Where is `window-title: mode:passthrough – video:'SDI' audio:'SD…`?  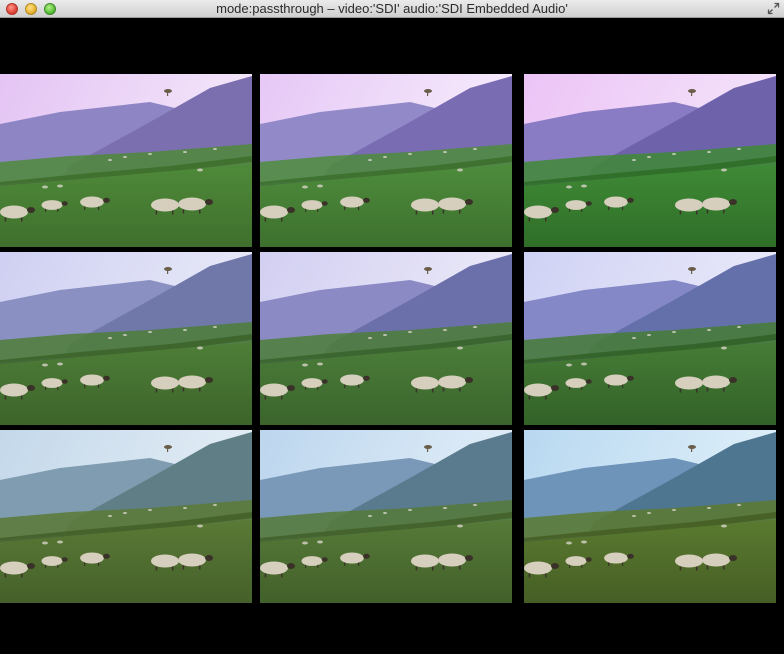 window-title: mode:passthrough – video:'SDI' audio:'SD… is located at coordinates (392, 8).